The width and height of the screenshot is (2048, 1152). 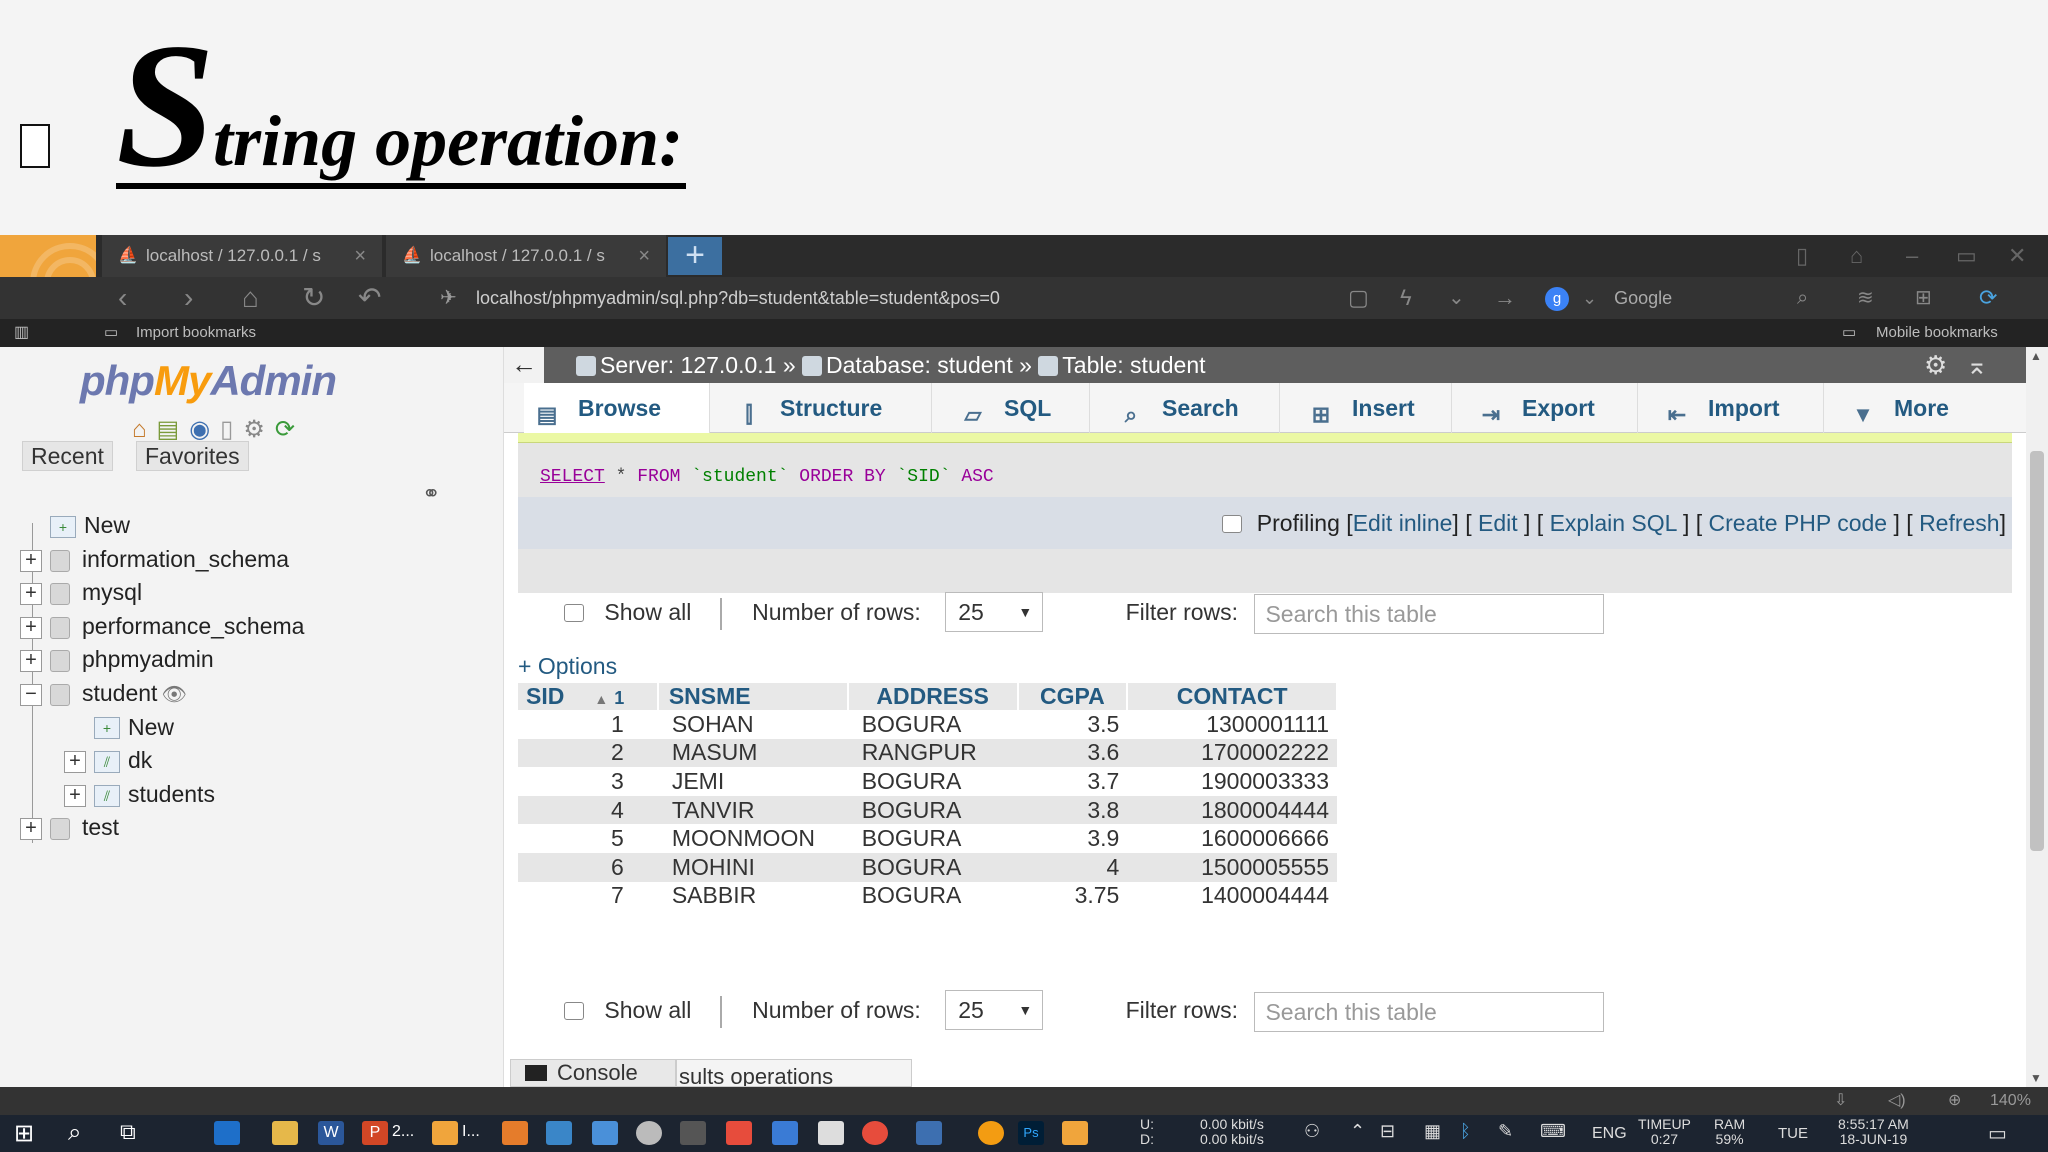 What do you see at coordinates (1232, 696) in the screenshot?
I see `column-header-contact: CONTACT` at bounding box center [1232, 696].